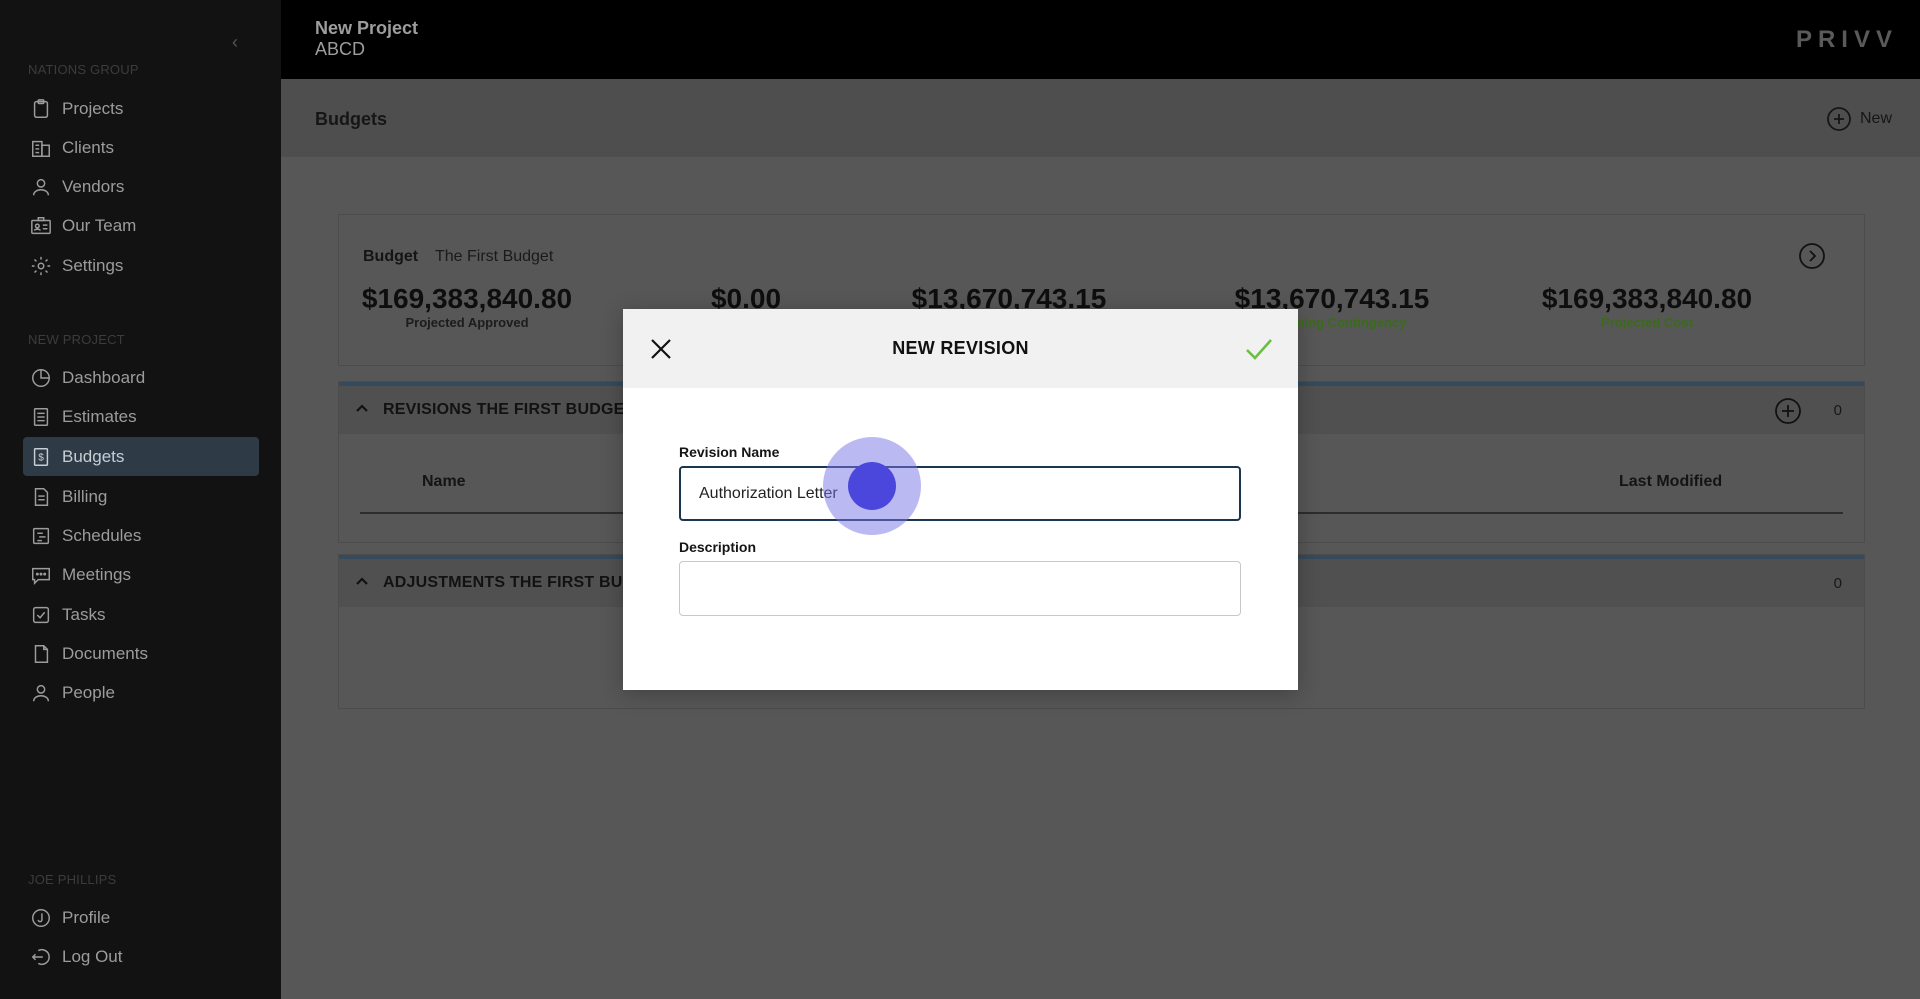 The height and width of the screenshot is (999, 1920). I want to click on brand-logo: PRIVV, so click(1846, 39).